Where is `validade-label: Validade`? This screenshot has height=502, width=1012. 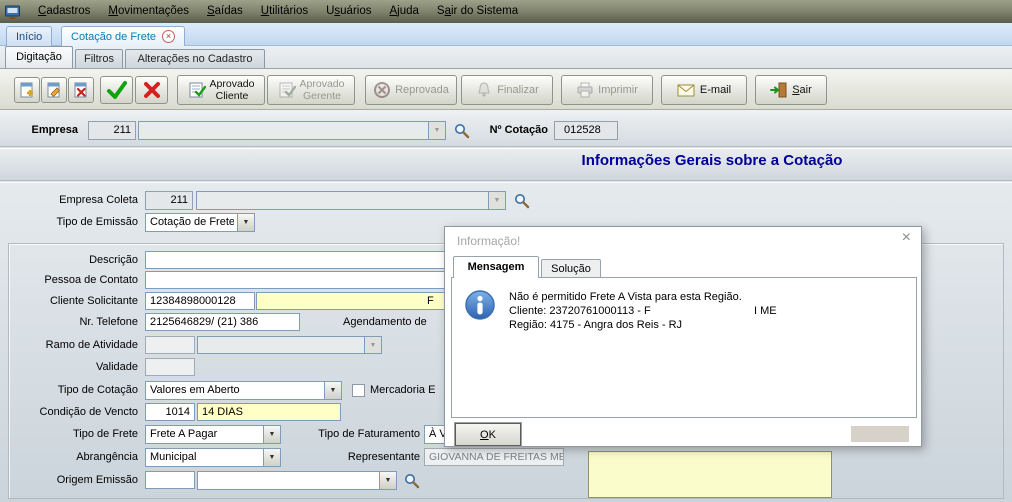 validade-label: Validade is located at coordinates (117, 367).